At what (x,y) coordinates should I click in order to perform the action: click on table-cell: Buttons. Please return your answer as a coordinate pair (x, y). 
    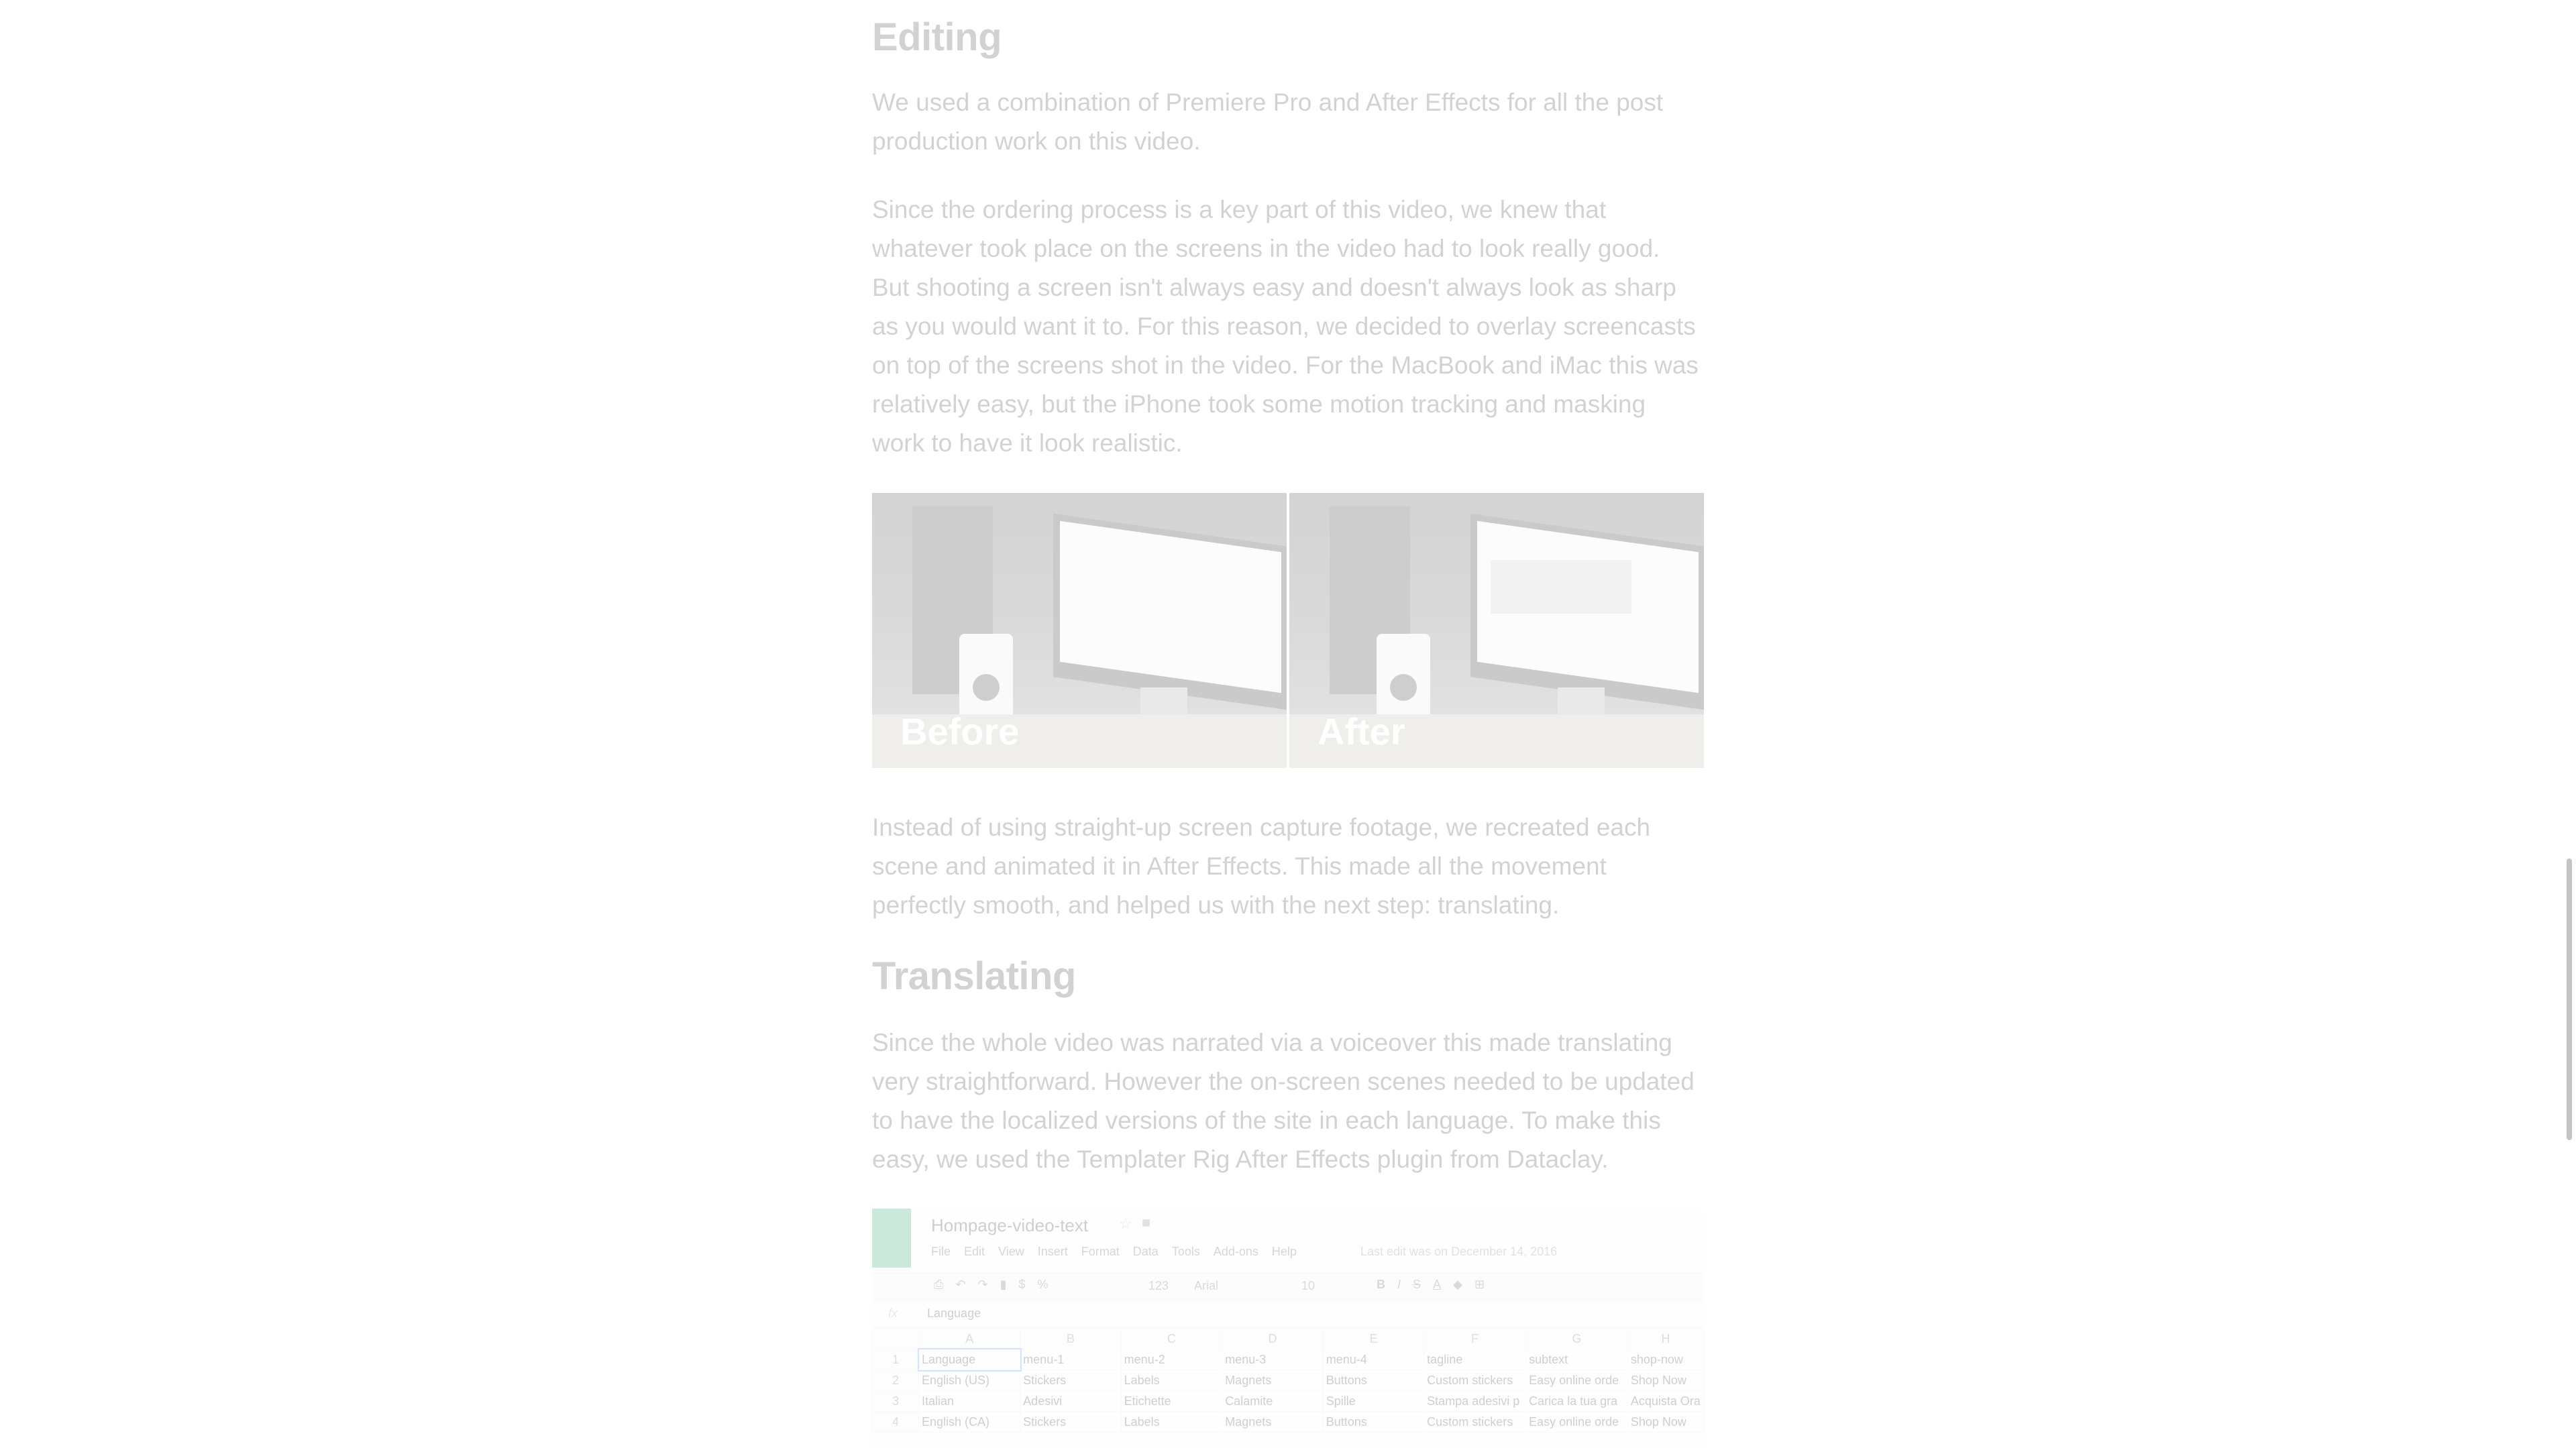
    Looking at the image, I should click on (1373, 1422).